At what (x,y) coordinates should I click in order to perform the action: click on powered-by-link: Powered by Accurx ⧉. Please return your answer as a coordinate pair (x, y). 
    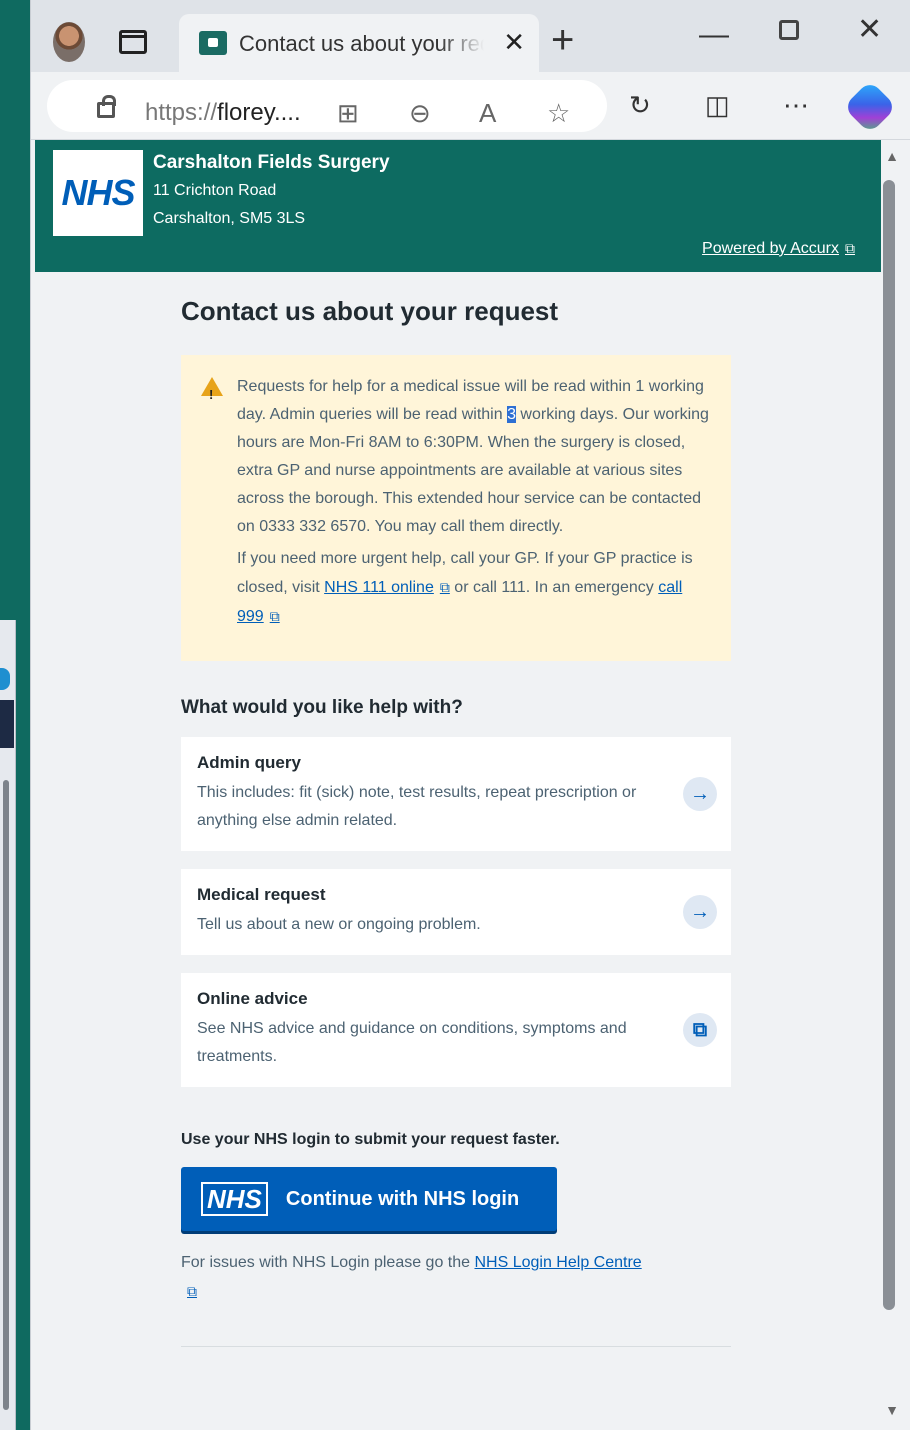
    Looking at the image, I should click on (778, 249).